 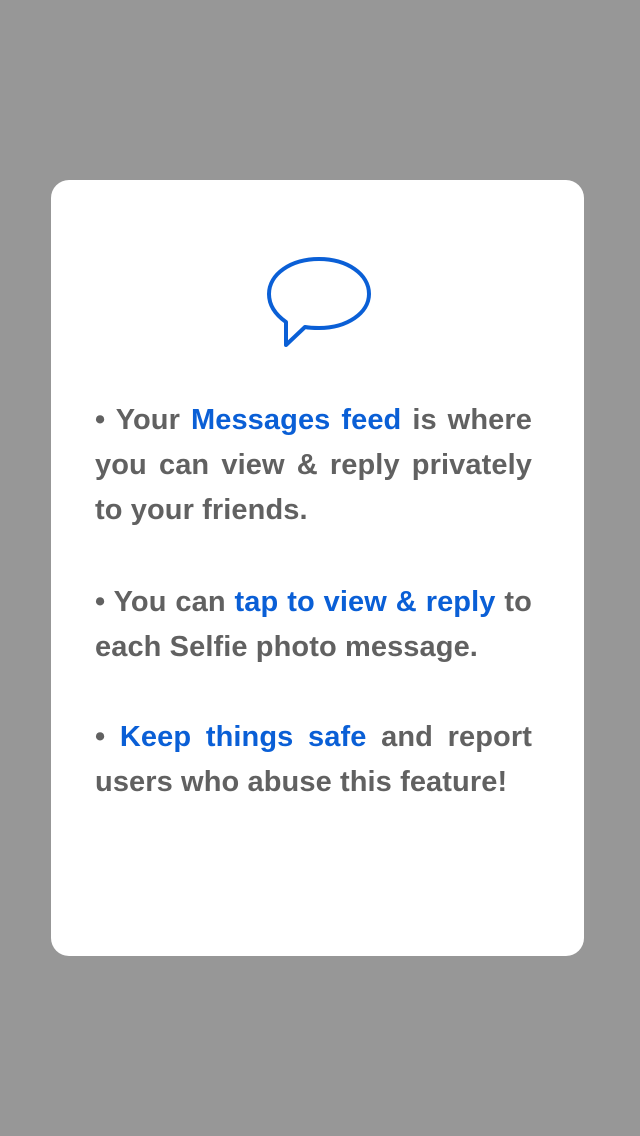 I want to click on tip-text: Your, so click(x=147, y=420).